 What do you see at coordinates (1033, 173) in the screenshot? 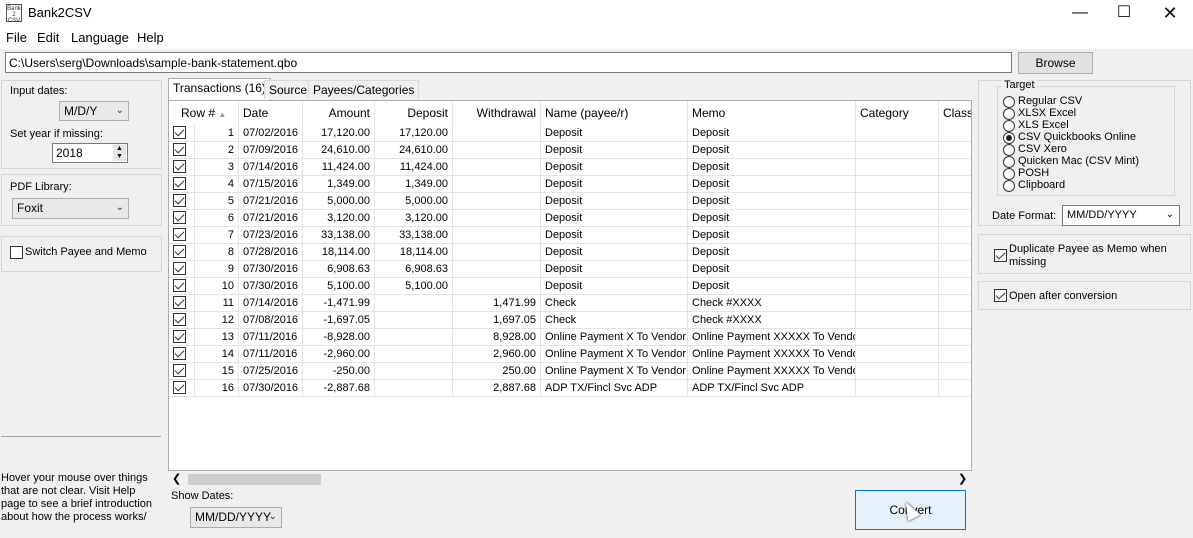
I see `target-option-label: POSH` at bounding box center [1033, 173].